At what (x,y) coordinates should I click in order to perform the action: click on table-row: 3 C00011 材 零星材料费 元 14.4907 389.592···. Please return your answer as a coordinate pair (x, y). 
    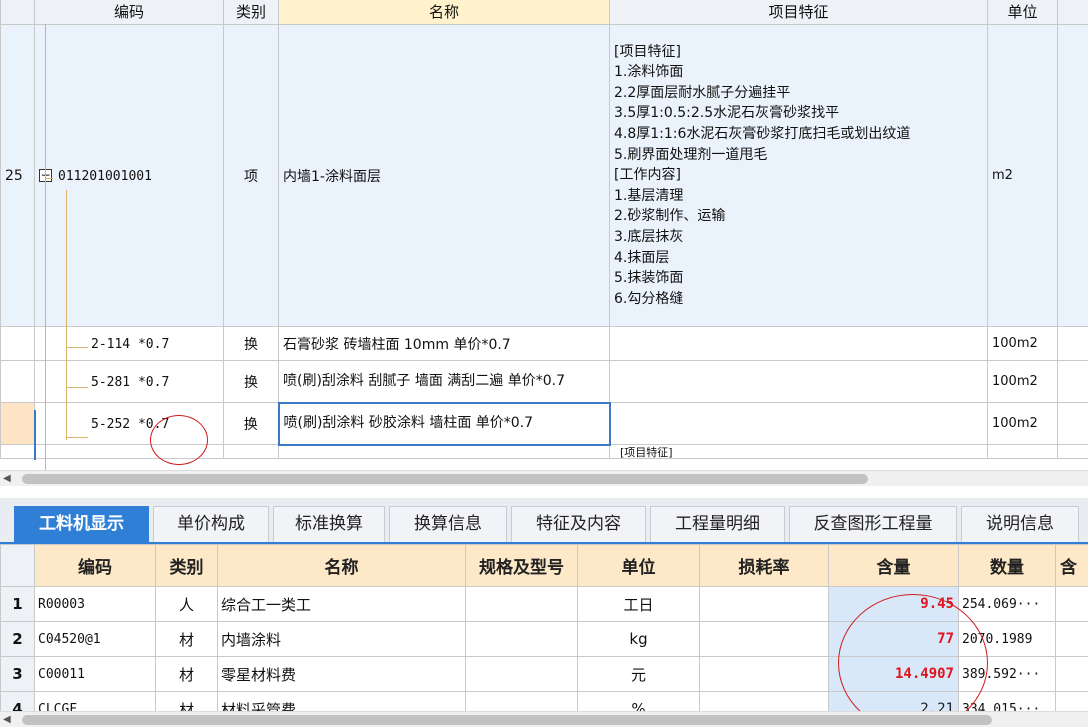
    Looking at the image, I should click on (544, 674).